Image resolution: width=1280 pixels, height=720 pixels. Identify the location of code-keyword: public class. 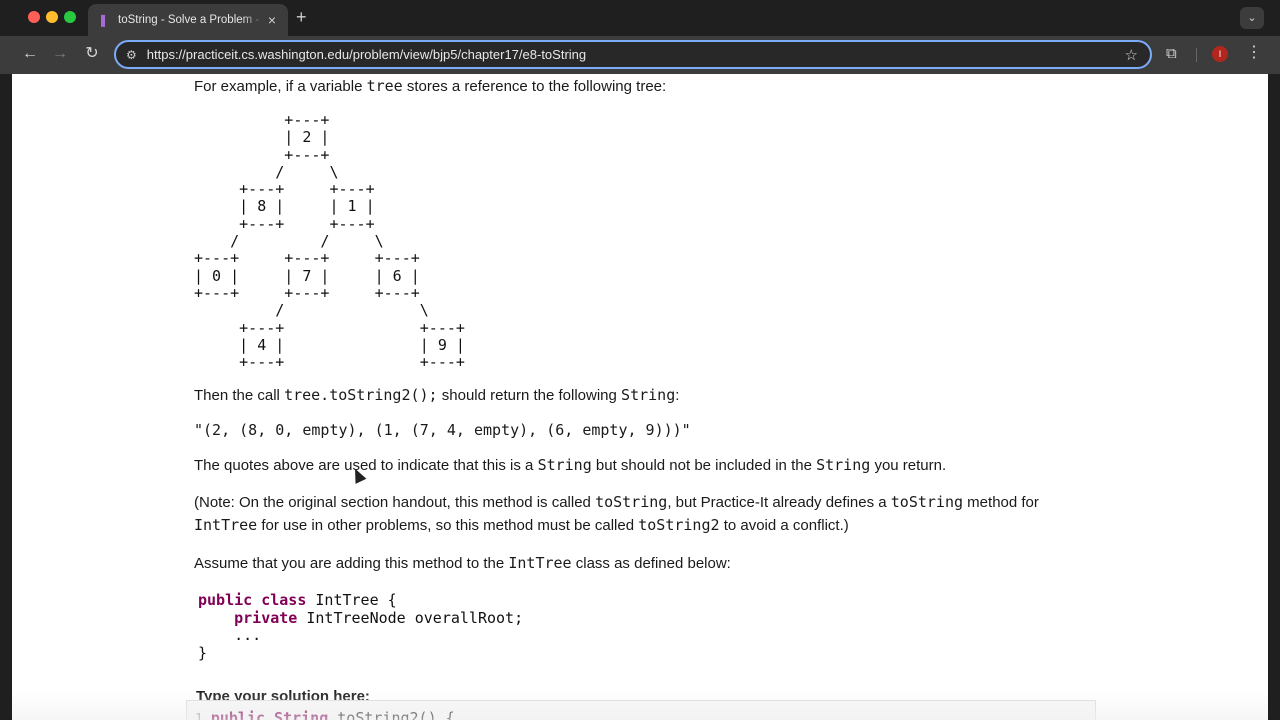
(252, 600).